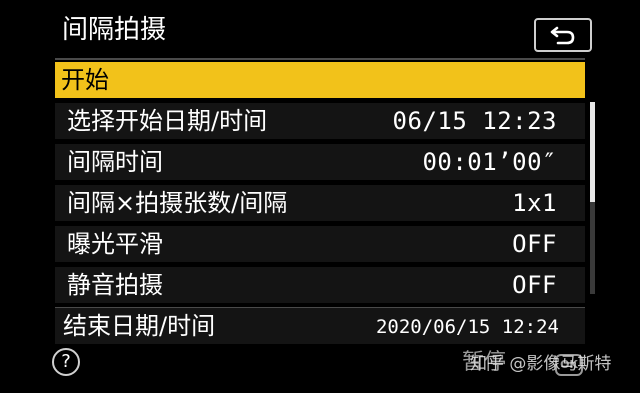 This screenshot has width=640, height=393. What do you see at coordinates (320, 244) in the screenshot?
I see `menu-item-exposure-smoothing: 曝光平滑 OFF` at bounding box center [320, 244].